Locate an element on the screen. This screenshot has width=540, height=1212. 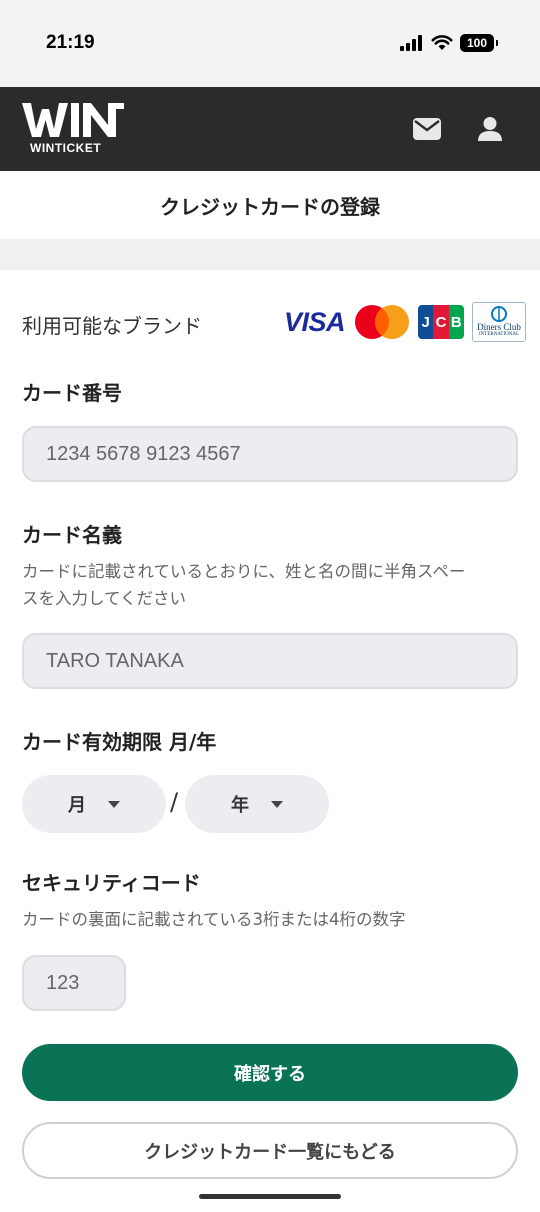
mastercard-logo is located at coordinates (382, 322).